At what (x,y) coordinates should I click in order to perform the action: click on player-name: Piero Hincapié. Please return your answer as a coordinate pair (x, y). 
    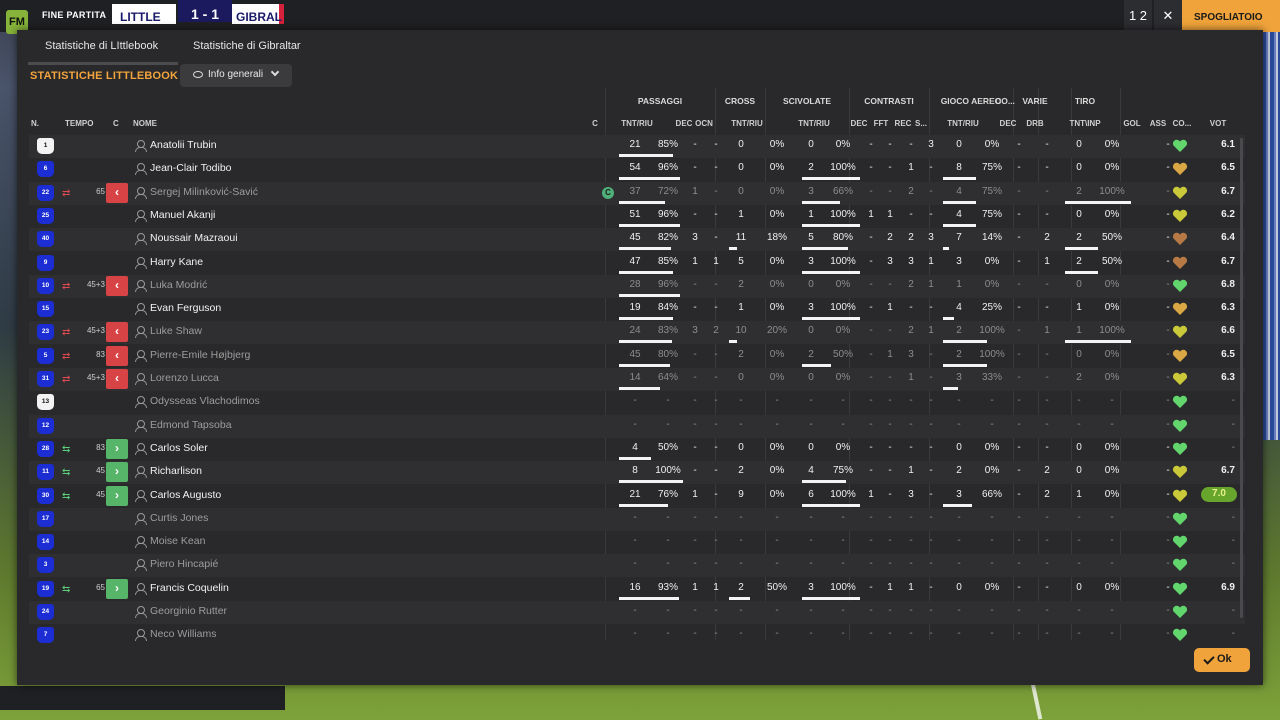
    Looking at the image, I should click on (184, 564).